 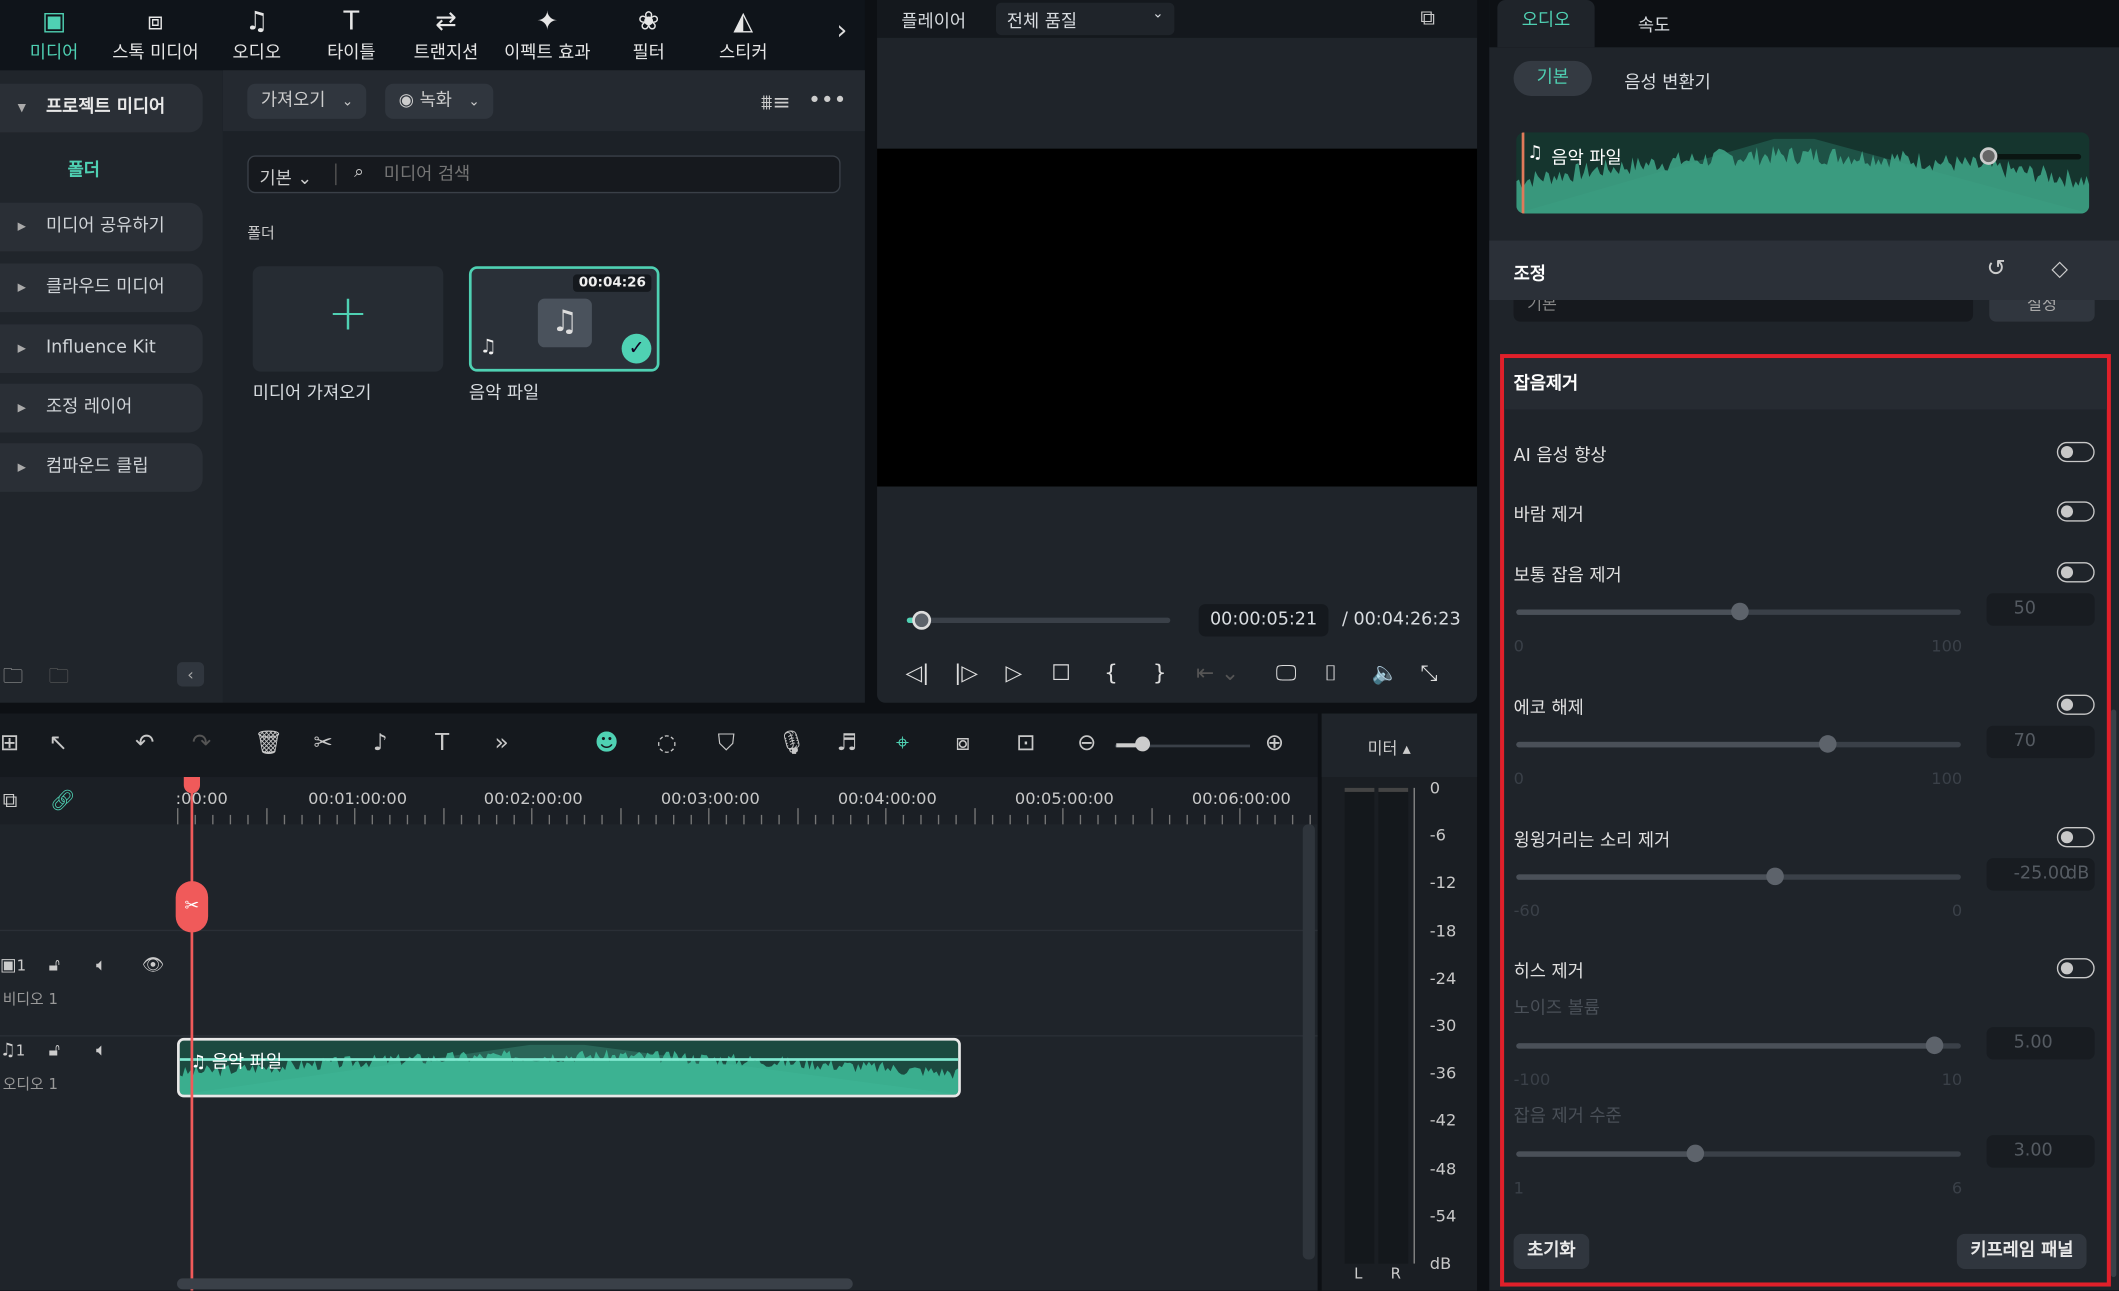 What do you see at coordinates (2021, 1251) in the screenshot?
I see `keyframe-panel-button: 키프레임 패널` at bounding box center [2021, 1251].